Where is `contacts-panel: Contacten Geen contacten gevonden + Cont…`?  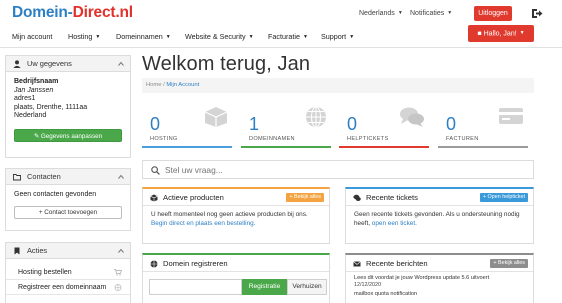
contacts-panel: Contacten Geen contacten gevonden + Cont… is located at coordinates (68, 199).